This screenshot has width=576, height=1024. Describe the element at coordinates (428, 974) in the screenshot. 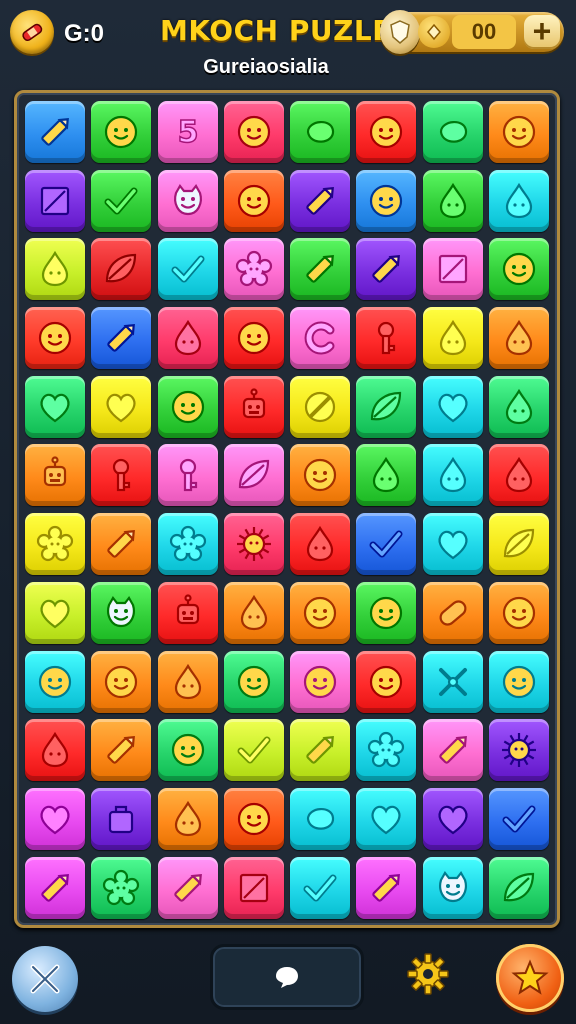

I see `settings-button` at that location.